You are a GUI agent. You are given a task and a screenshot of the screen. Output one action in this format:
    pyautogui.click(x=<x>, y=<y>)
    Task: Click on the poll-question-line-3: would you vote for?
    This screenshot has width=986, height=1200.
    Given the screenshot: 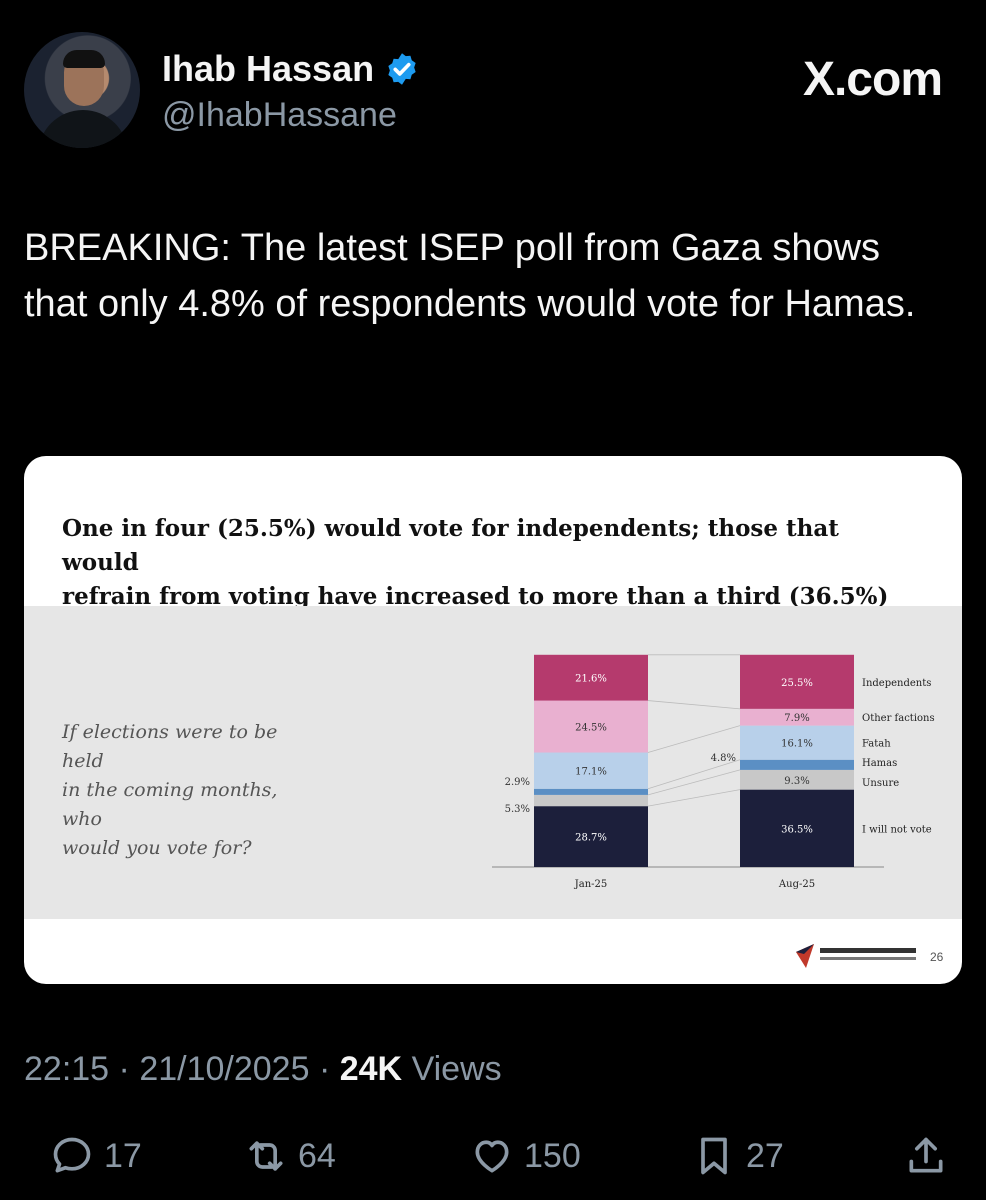 What is the action you would take?
    pyautogui.click(x=157, y=848)
    